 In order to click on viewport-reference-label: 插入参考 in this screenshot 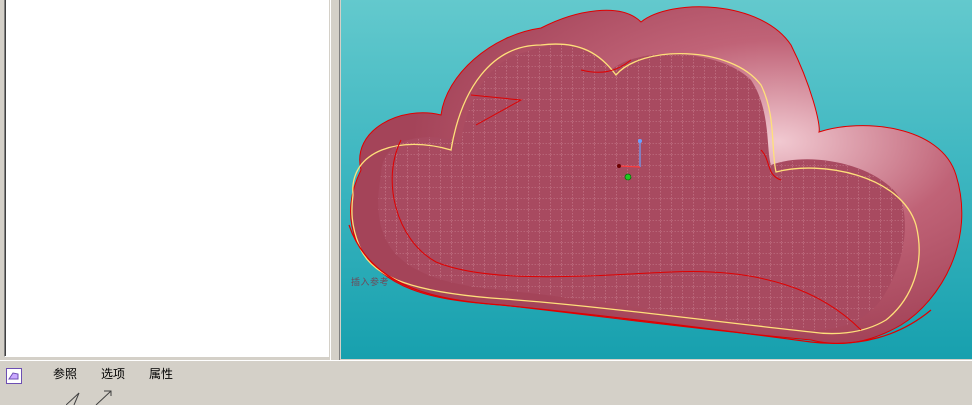, I will do `click(370, 283)`.